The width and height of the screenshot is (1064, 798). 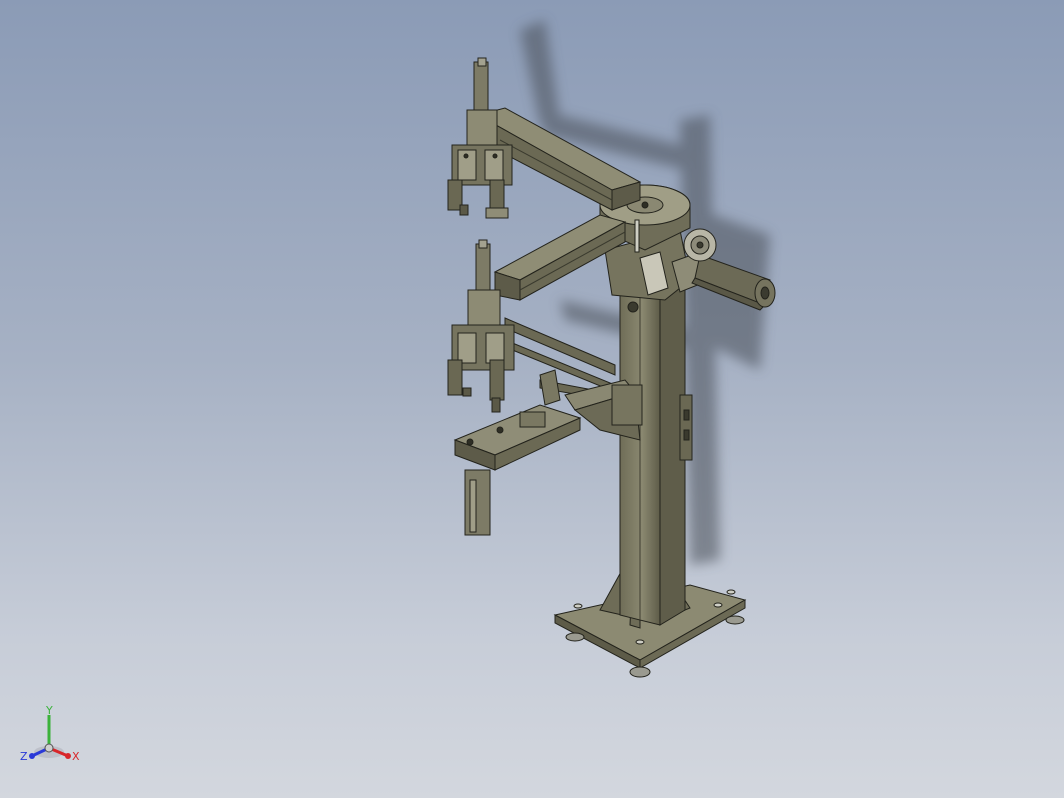 What do you see at coordinates (652, 451) in the screenshot?
I see `main-column` at bounding box center [652, 451].